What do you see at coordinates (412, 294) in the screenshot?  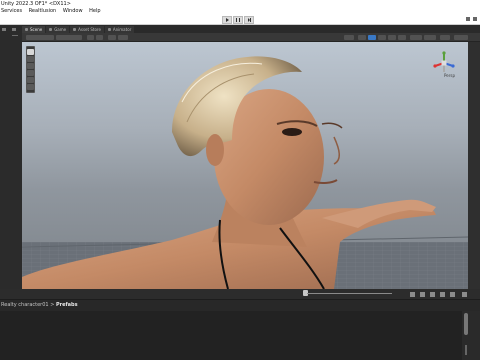 I see `create-icon` at bounding box center [412, 294].